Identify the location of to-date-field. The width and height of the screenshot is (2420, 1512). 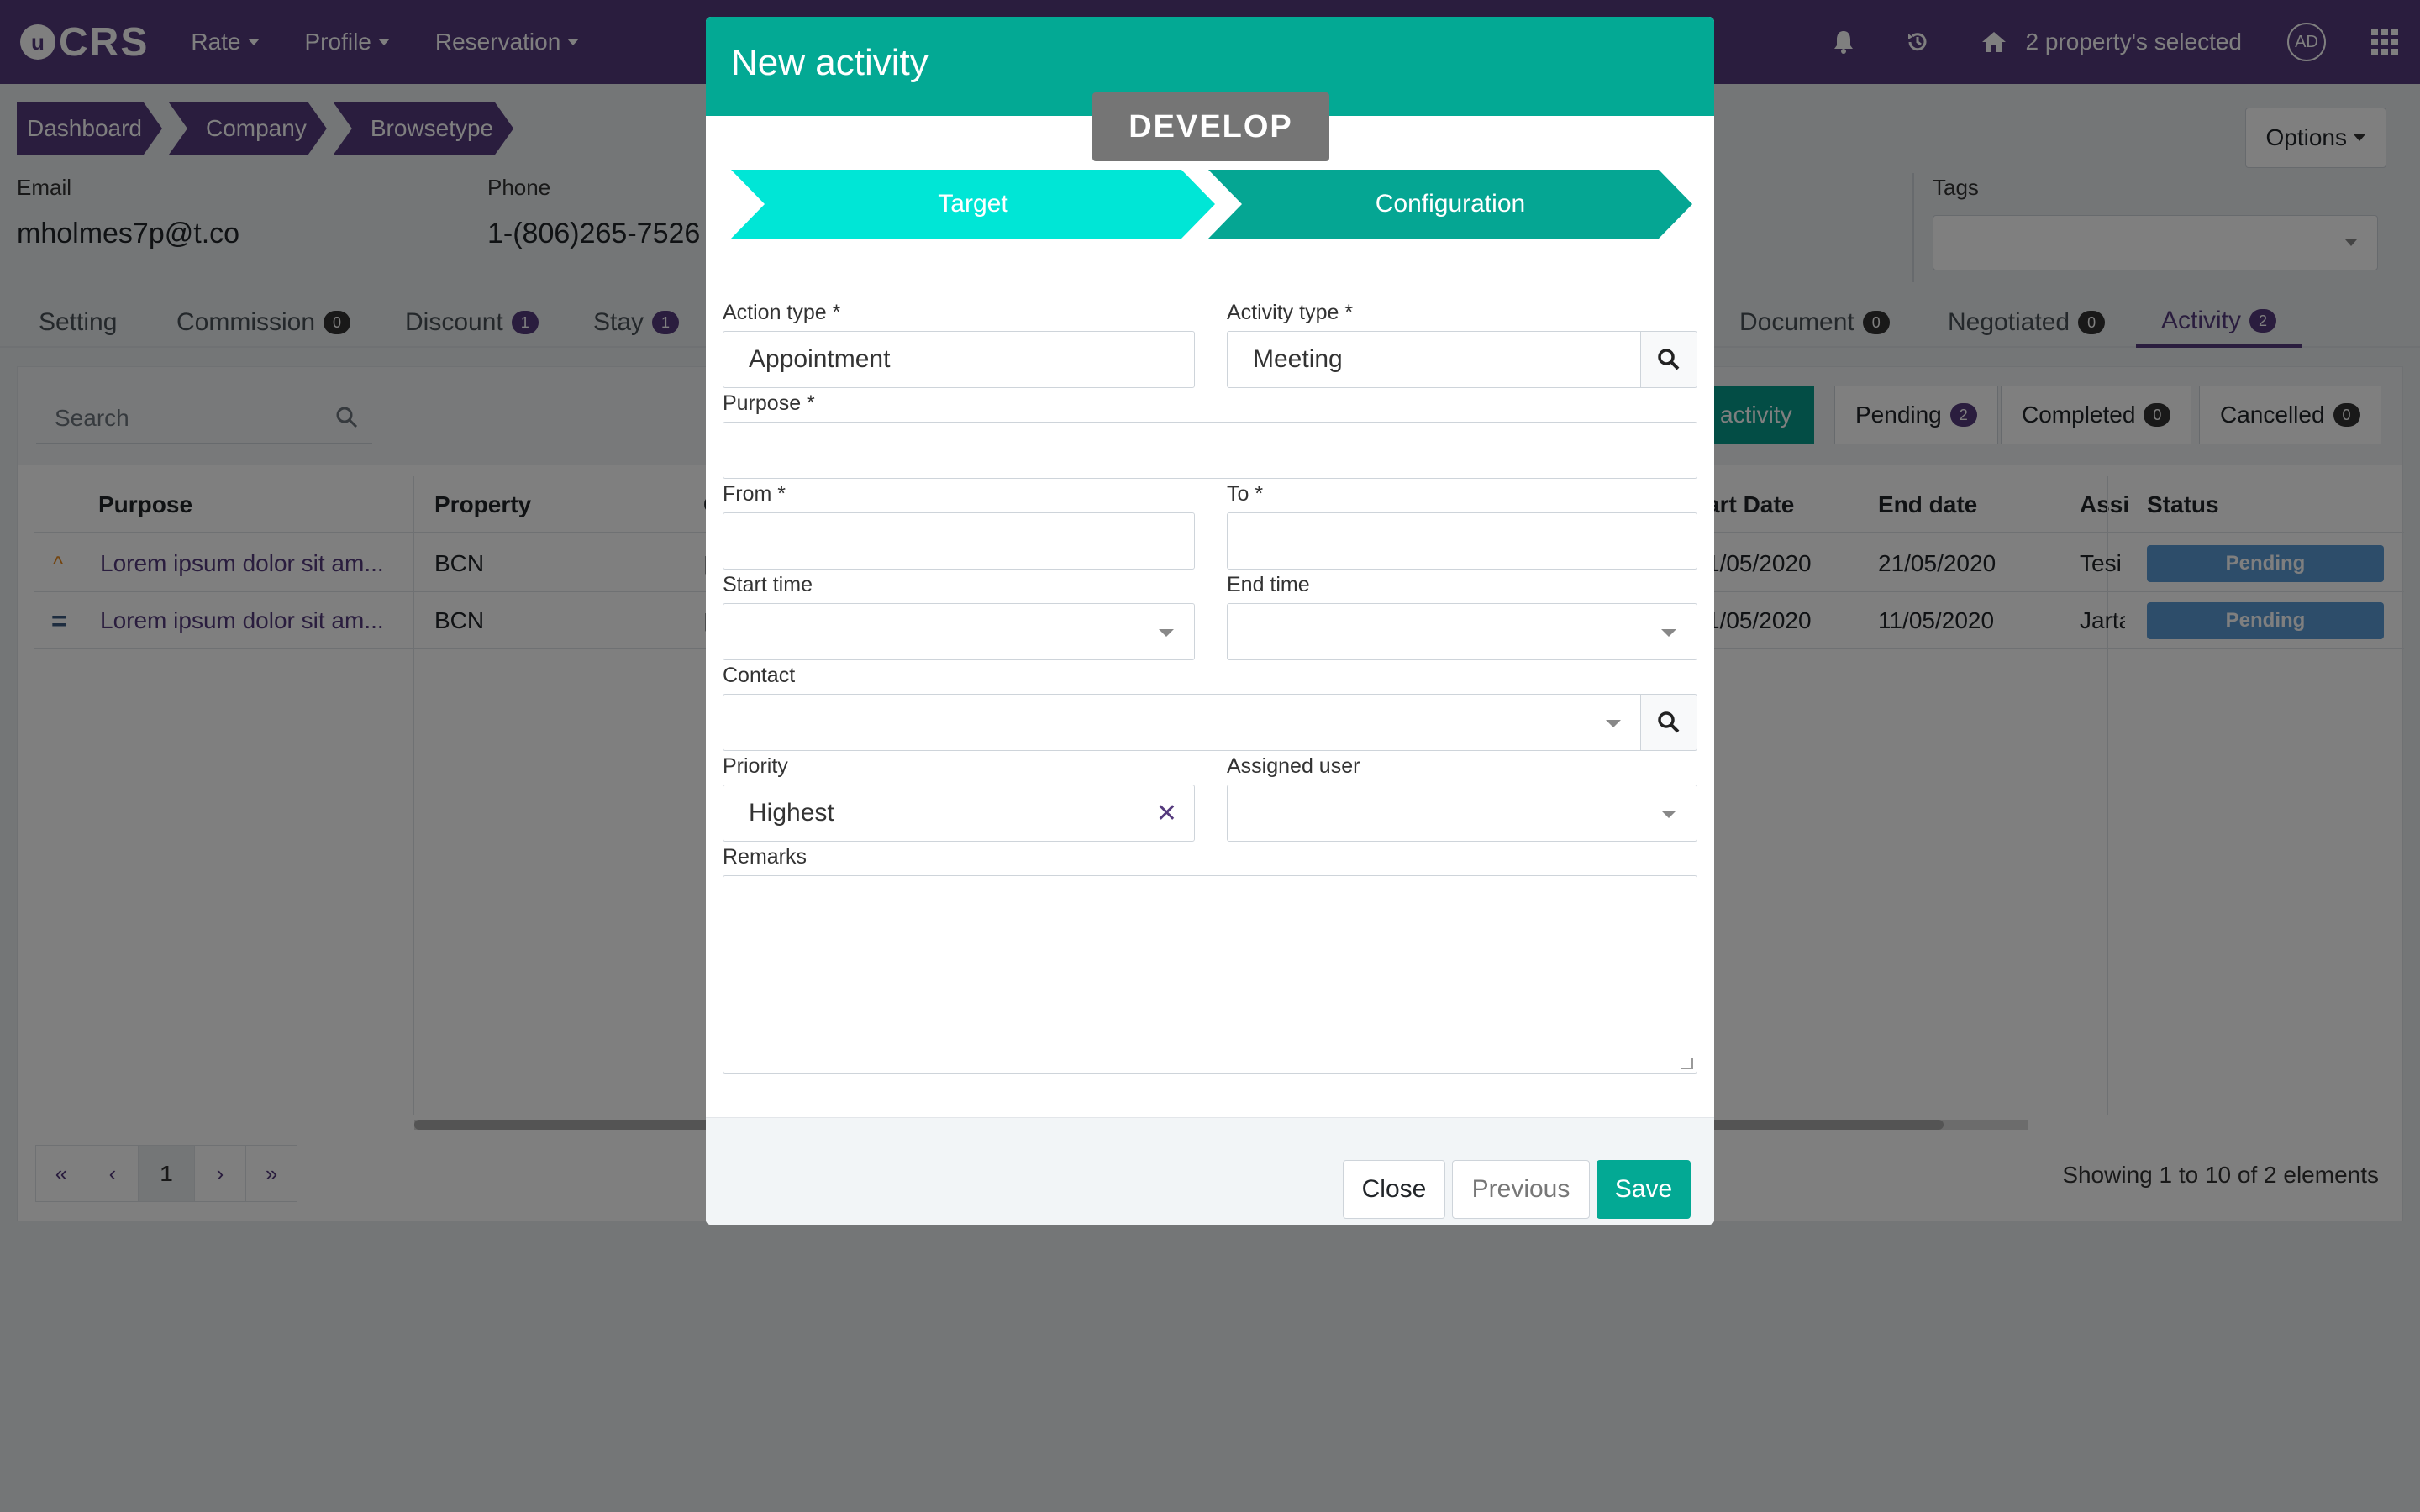
(1462, 541).